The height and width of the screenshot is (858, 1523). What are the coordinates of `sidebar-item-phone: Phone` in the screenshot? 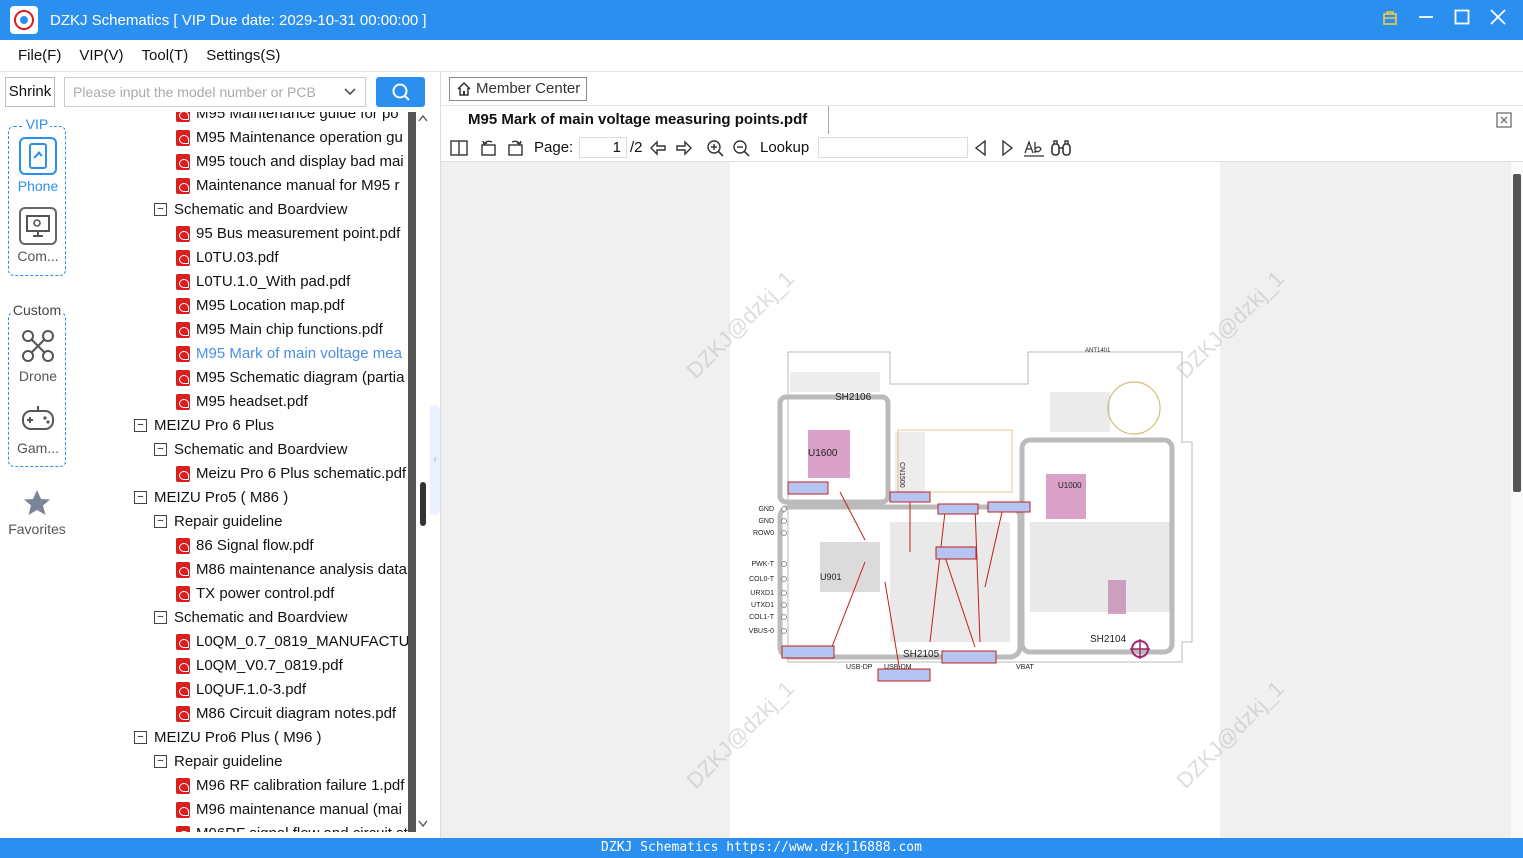 It's located at (38, 165).